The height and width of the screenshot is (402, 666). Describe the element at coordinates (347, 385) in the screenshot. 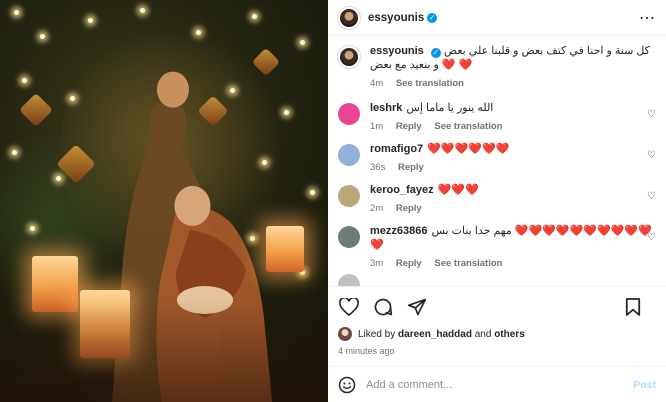

I see `emoji-icon` at that location.